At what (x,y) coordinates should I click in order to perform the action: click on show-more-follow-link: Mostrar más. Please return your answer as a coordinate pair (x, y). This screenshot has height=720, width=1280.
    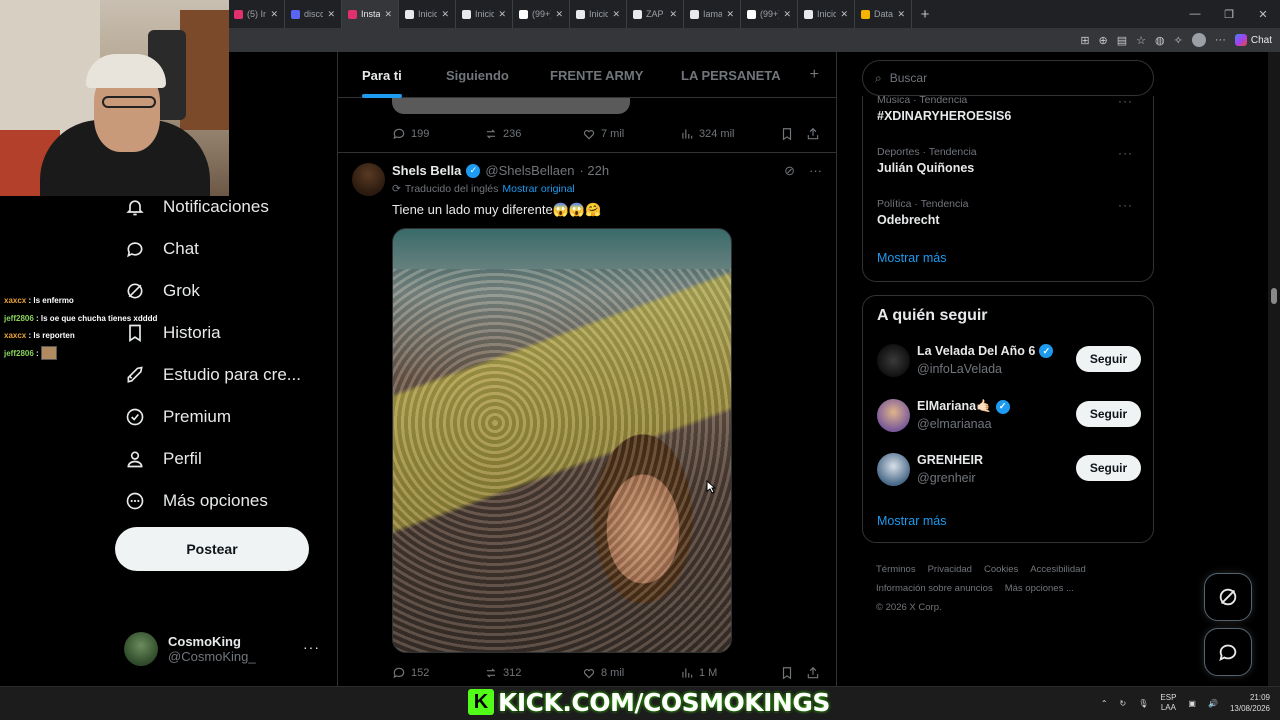
    Looking at the image, I should click on (911, 521).